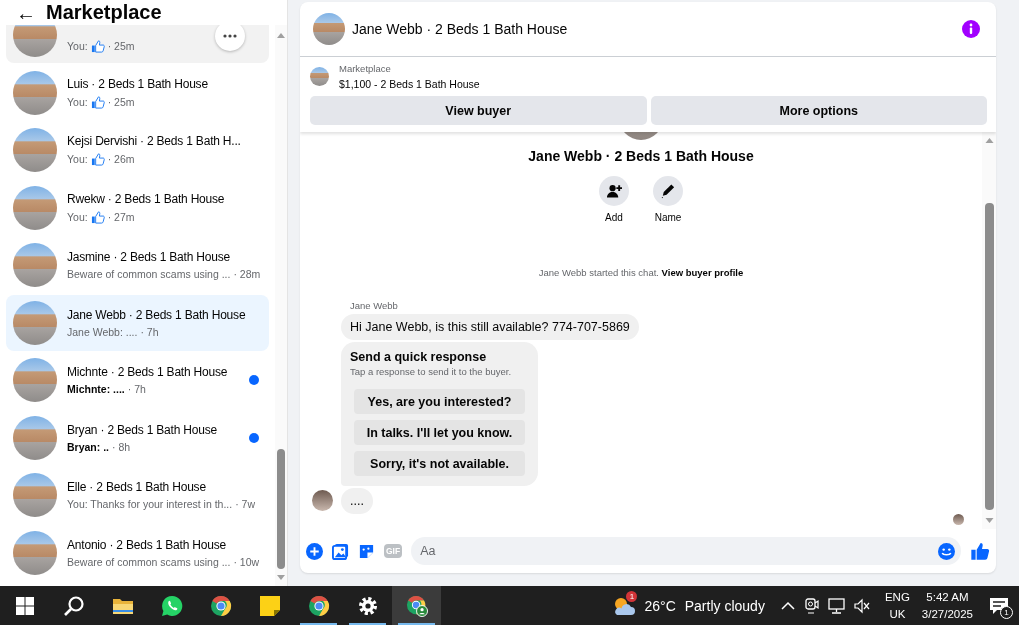 Image resolution: width=1019 pixels, height=625 pixels. I want to click on weather-widget: 1 26°C Partly cloudy, so click(693, 605).